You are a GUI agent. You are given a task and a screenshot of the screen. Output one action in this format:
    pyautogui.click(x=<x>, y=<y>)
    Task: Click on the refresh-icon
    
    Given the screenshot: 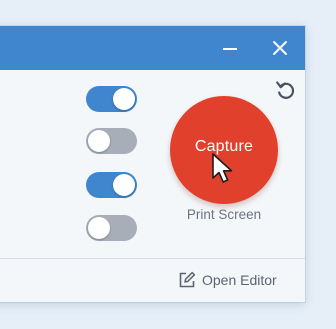 What is the action you would take?
    pyautogui.click(x=285, y=90)
    